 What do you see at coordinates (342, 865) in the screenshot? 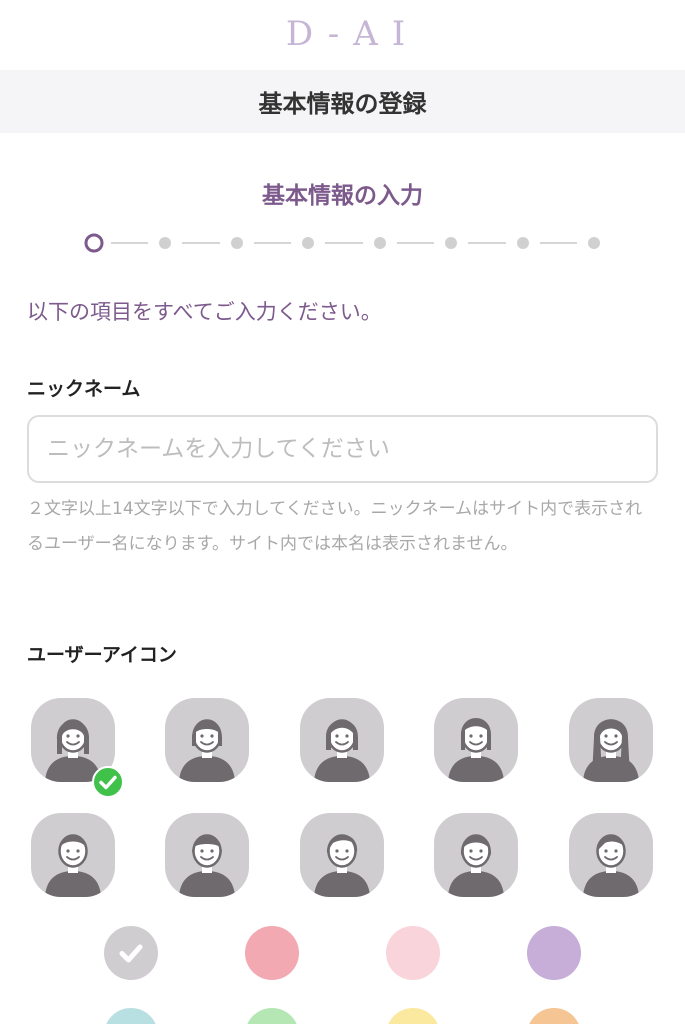
I see `man-side-part-icon` at bounding box center [342, 865].